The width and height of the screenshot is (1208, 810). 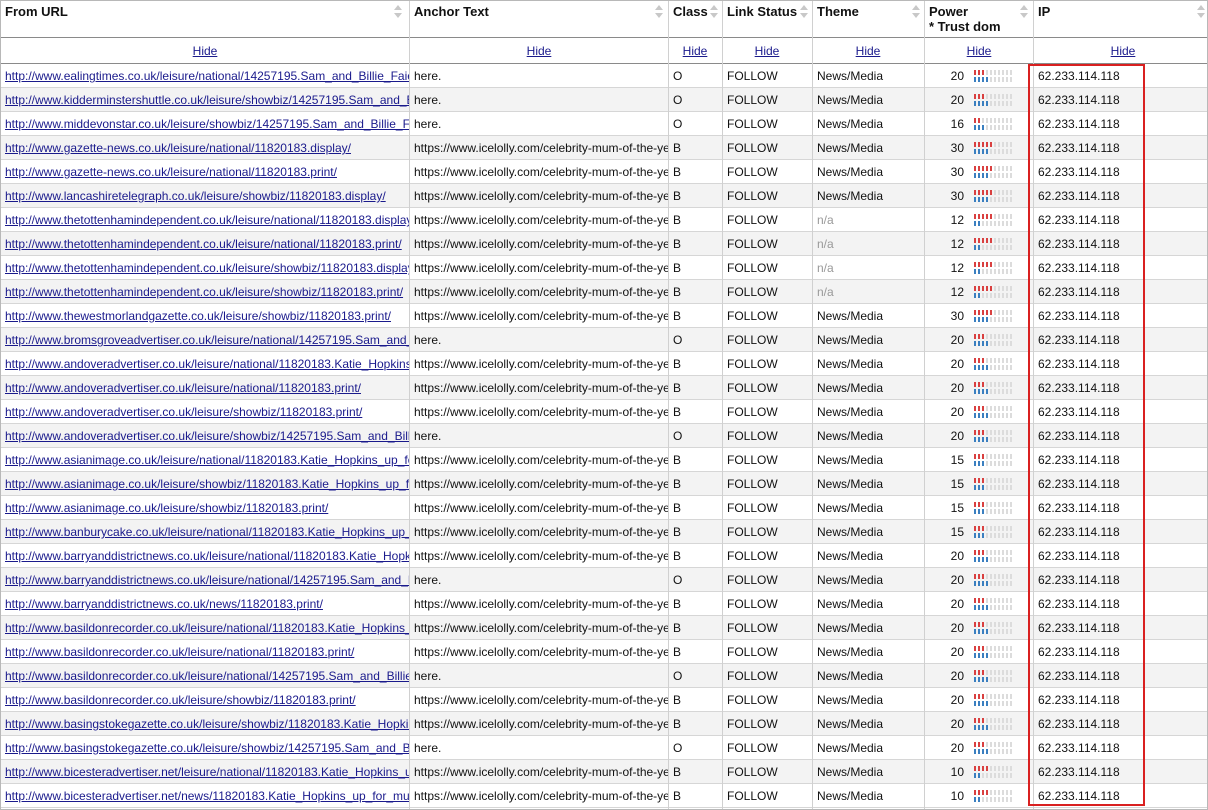 I want to click on header-class: Class, so click(x=695, y=19).